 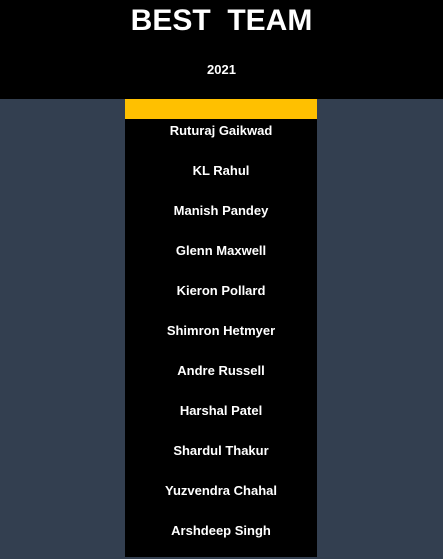 I want to click on player-row: Manish Pandey, so click(x=221, y=219).